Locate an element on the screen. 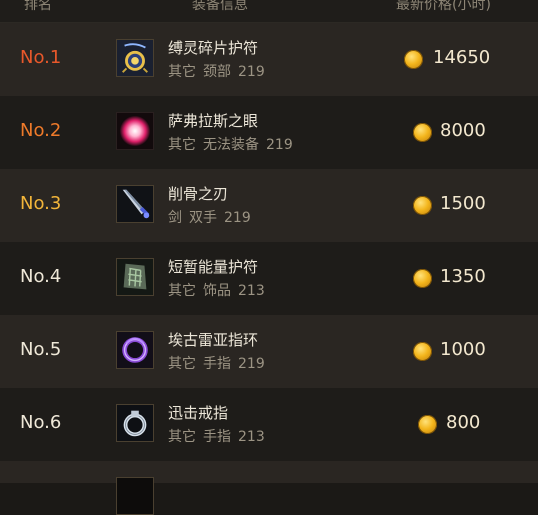  item-name: 萨弗拉斯之眼 is located at coordinates (213, 120).